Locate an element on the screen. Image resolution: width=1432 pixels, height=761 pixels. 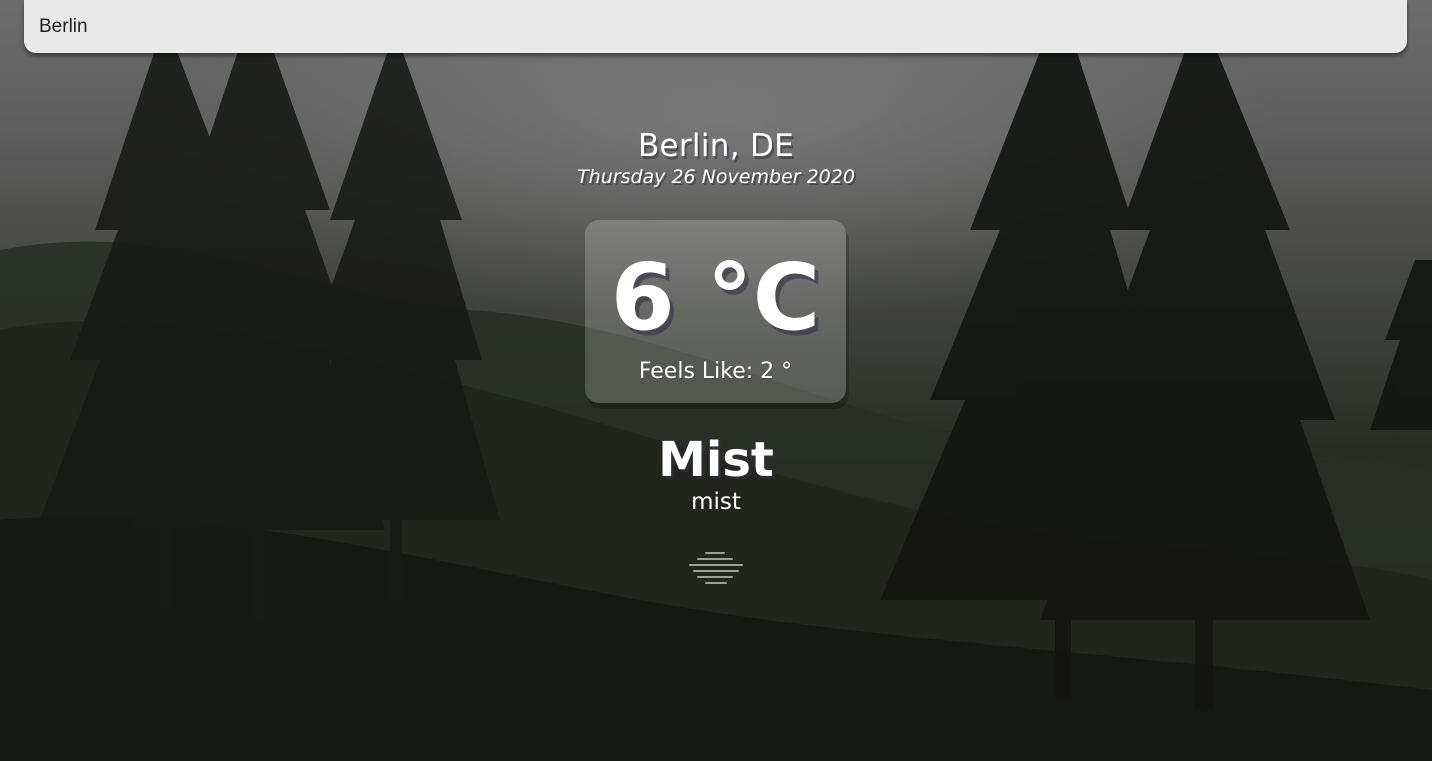
temperature-card: 6 °C Feels Like: 2 ° is located at coordinates (715, 311).